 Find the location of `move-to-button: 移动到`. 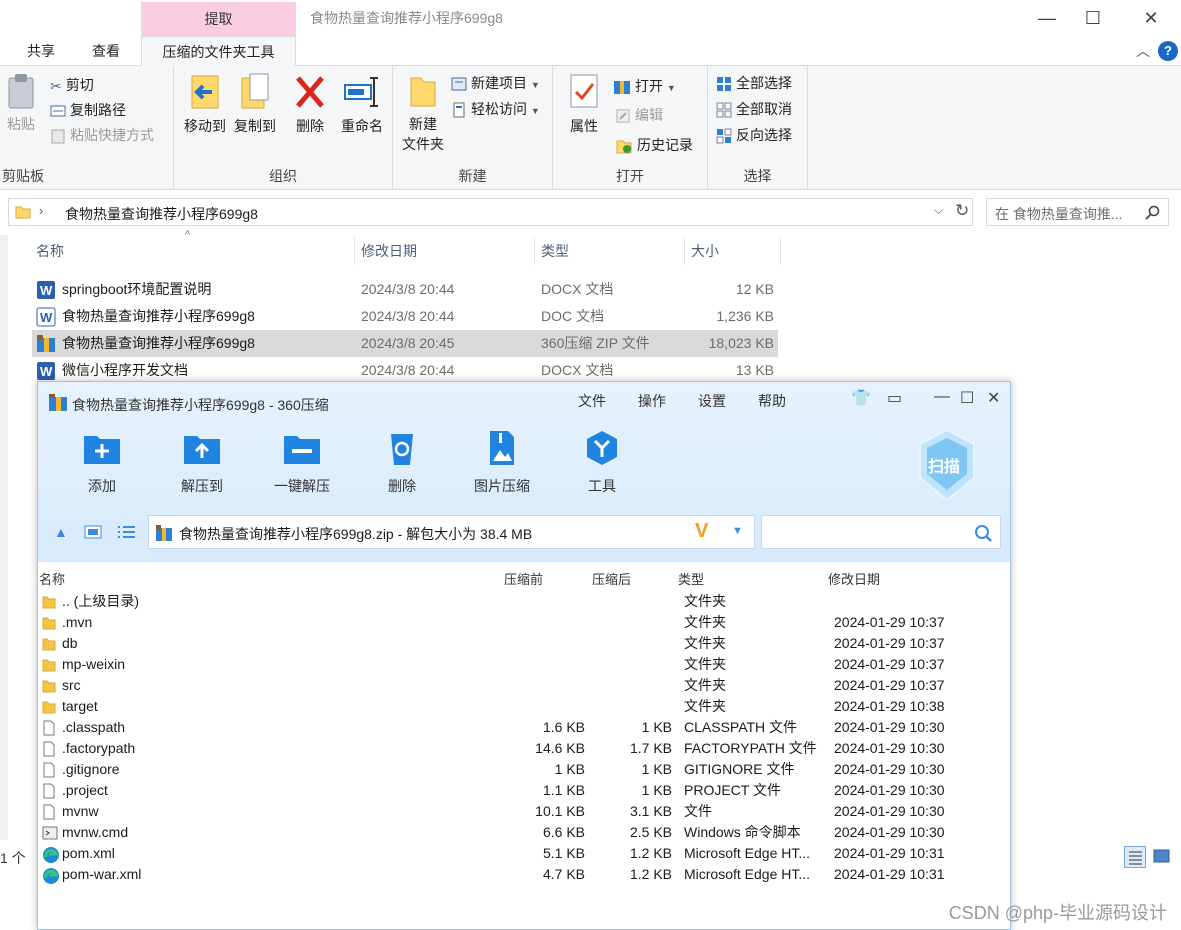

move-to-button: 移动到 is located at coordinates (205, 104).